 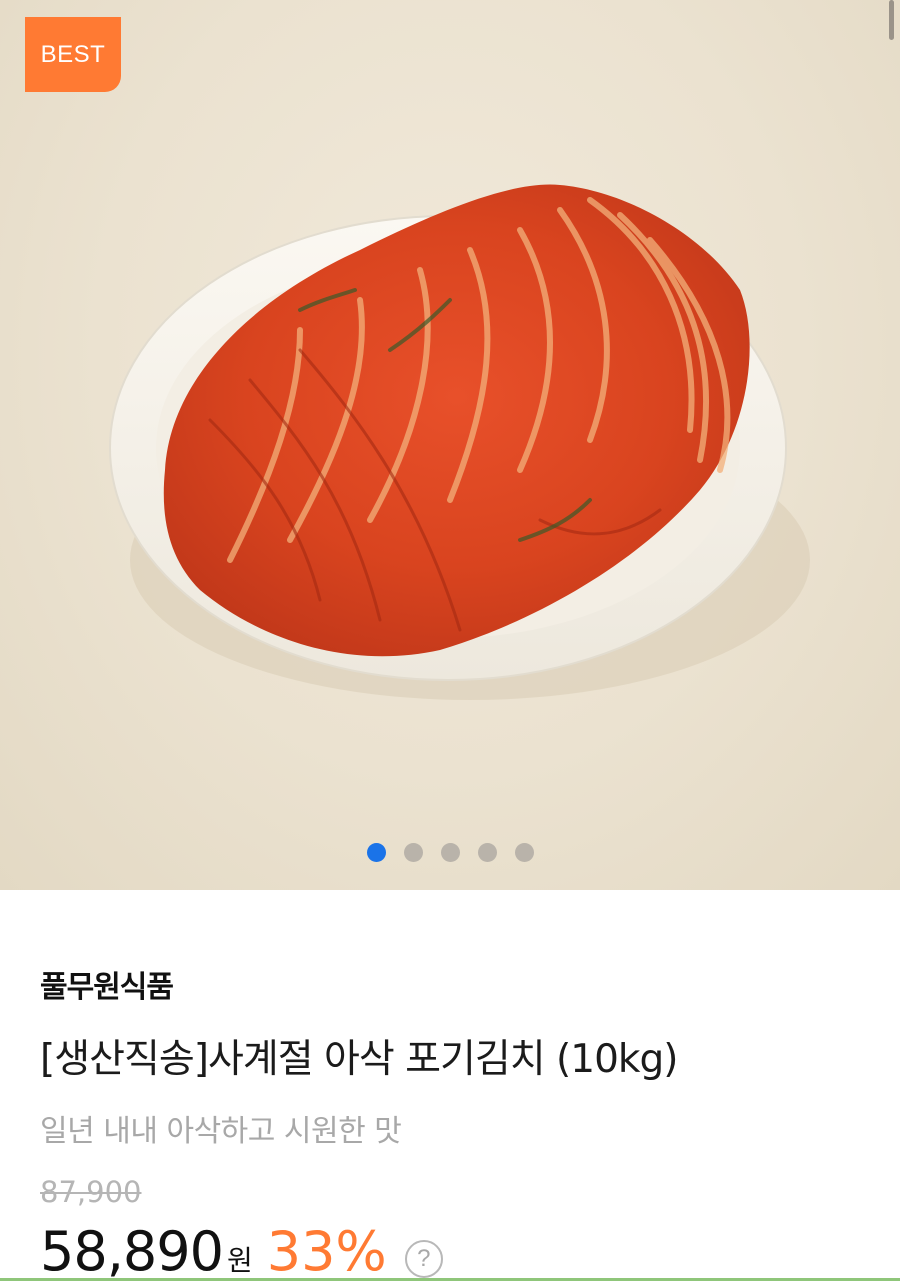 I want to click on gallery-pagination, so click(x=450, y=852).